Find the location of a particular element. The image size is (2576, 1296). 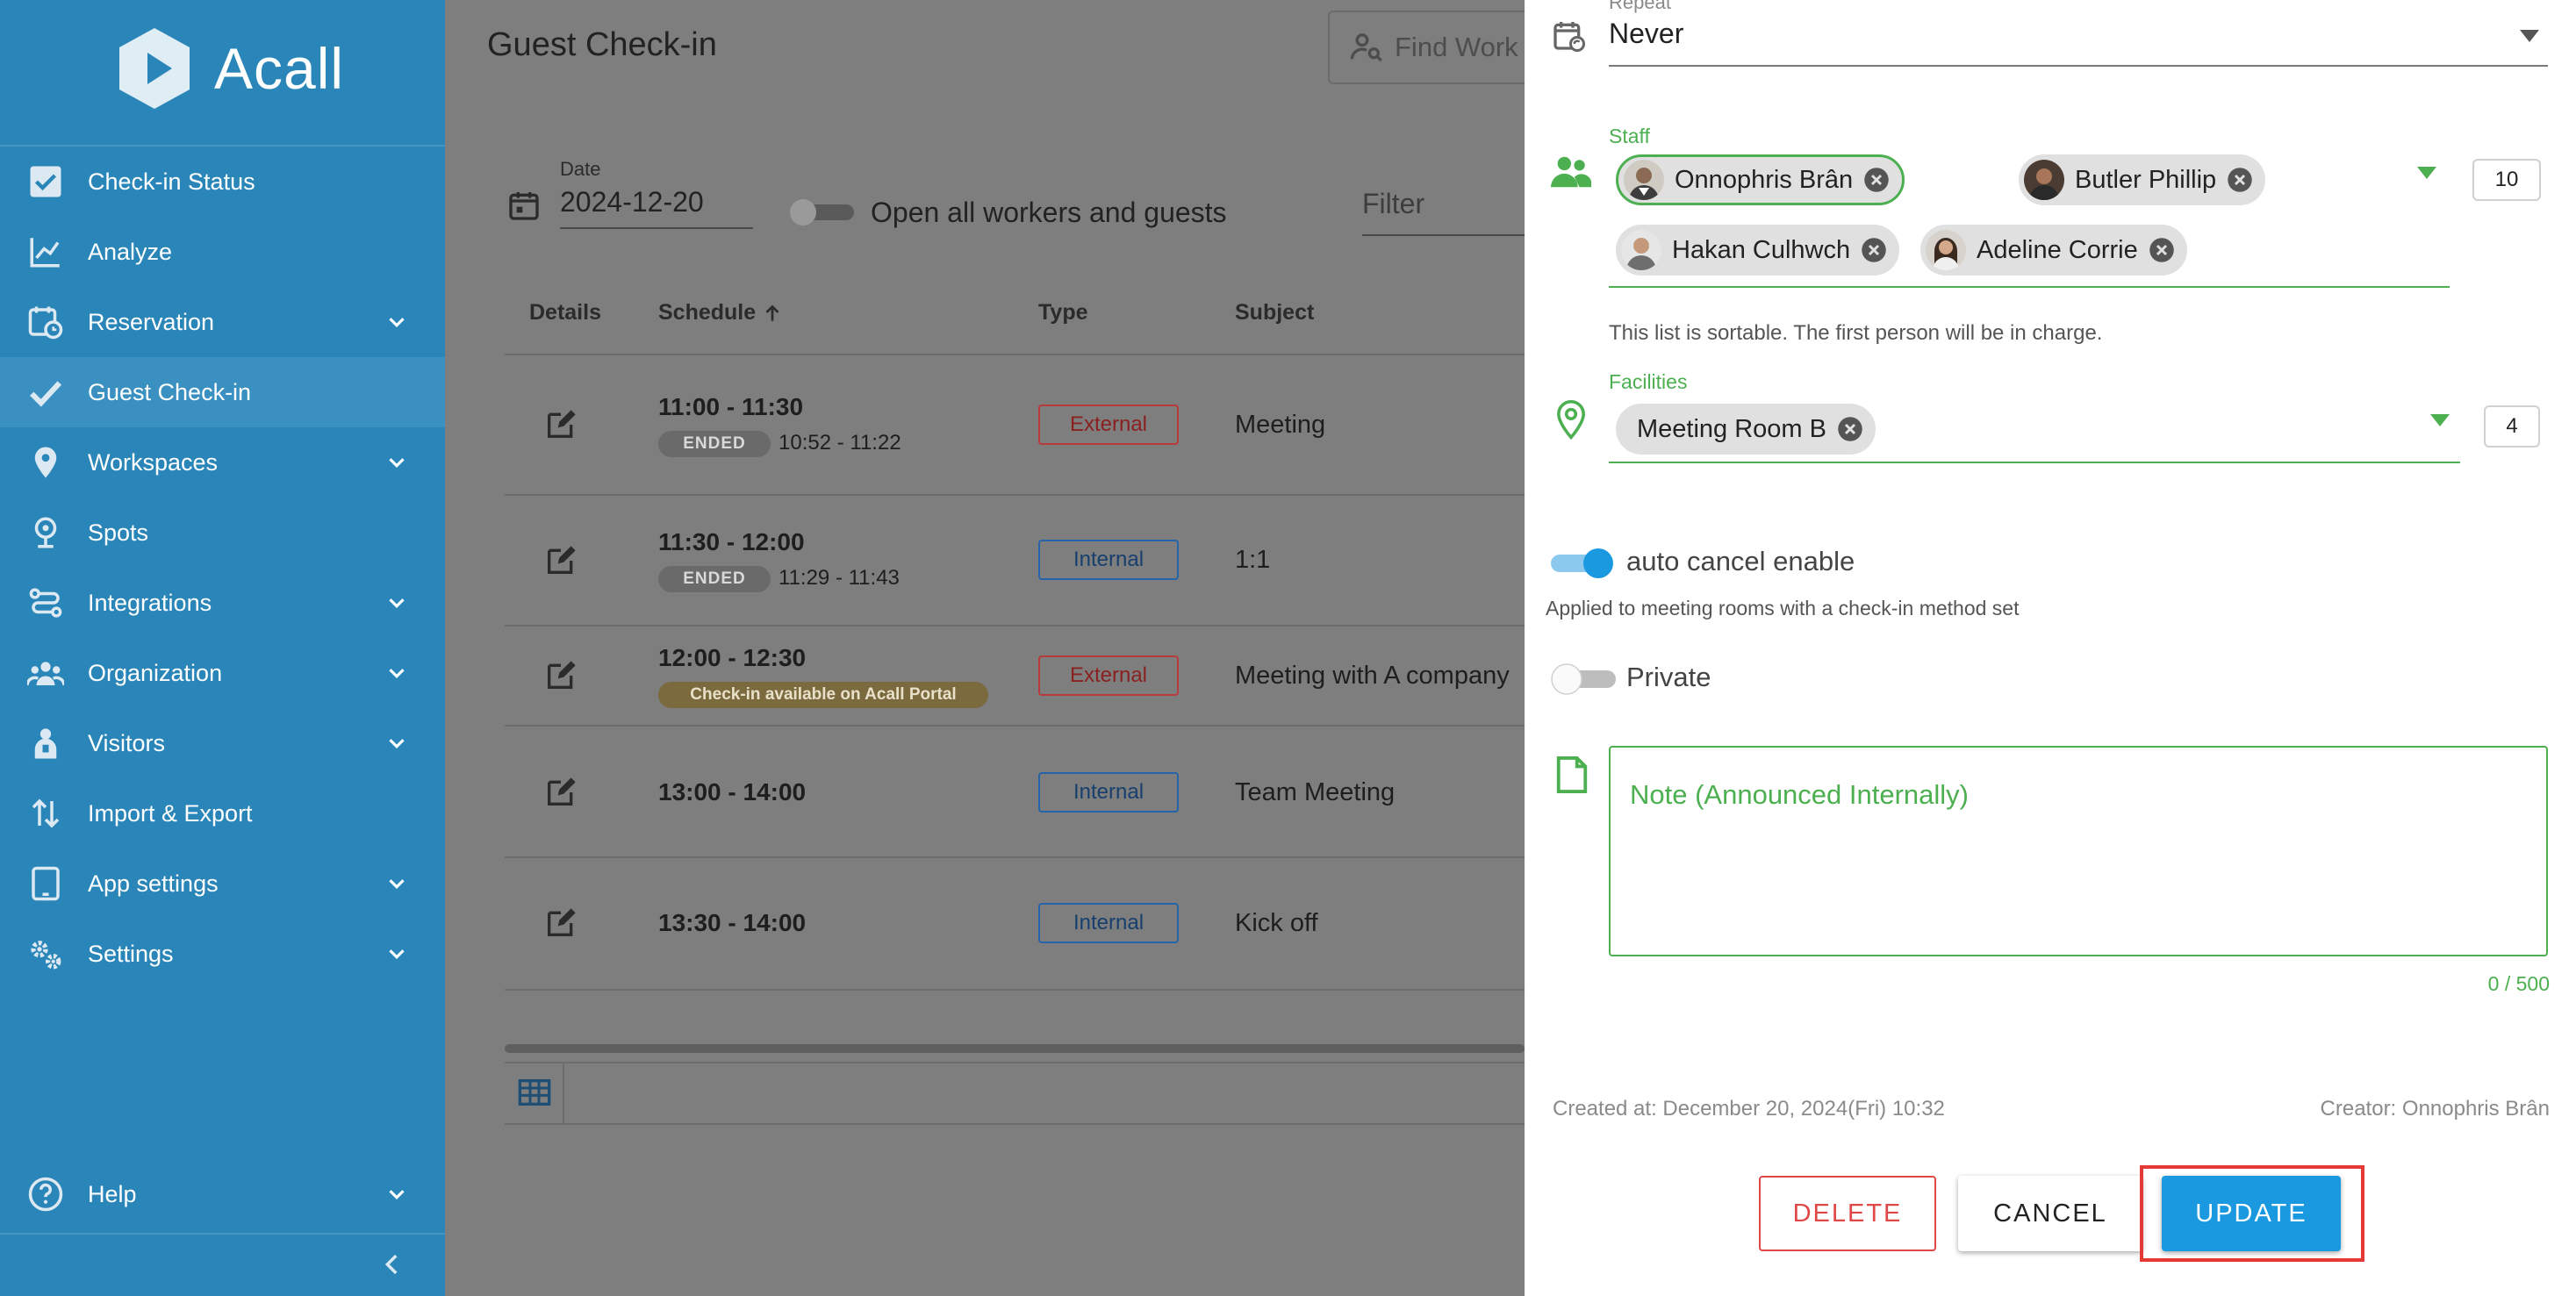

chip-label: Meeting Room B is located at coordinates (1731, 428).